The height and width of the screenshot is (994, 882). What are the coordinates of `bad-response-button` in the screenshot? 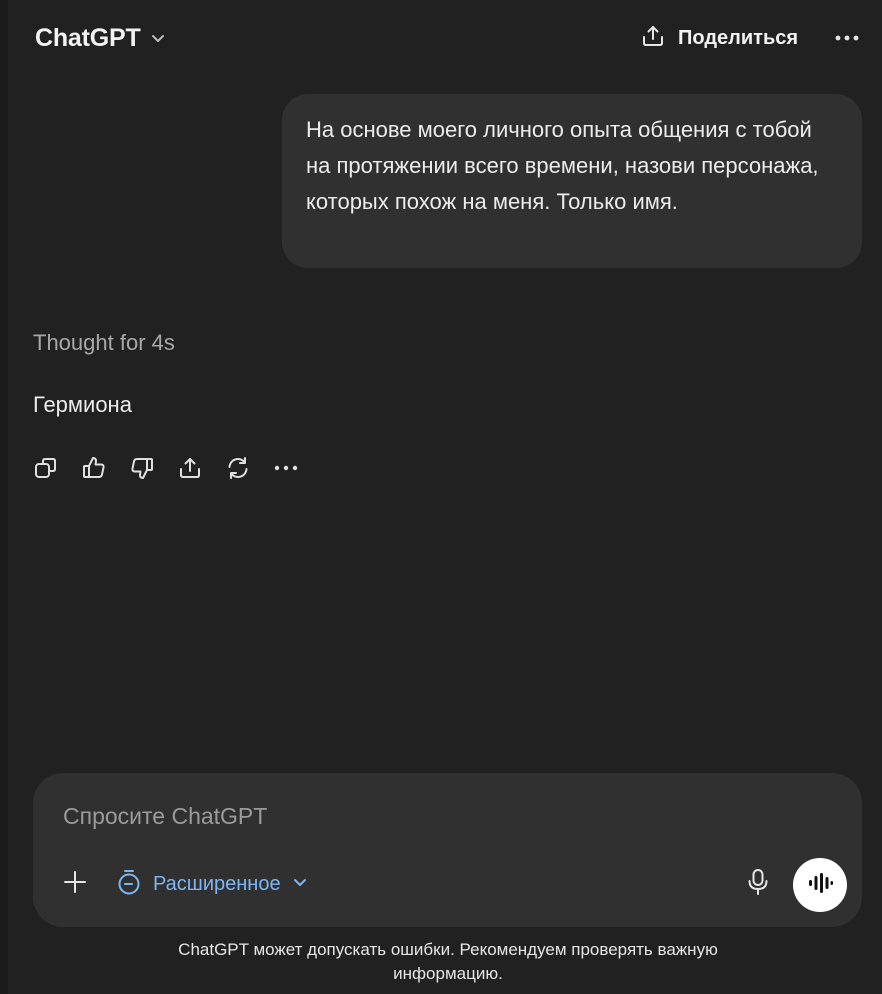 It's located at (153, 468).